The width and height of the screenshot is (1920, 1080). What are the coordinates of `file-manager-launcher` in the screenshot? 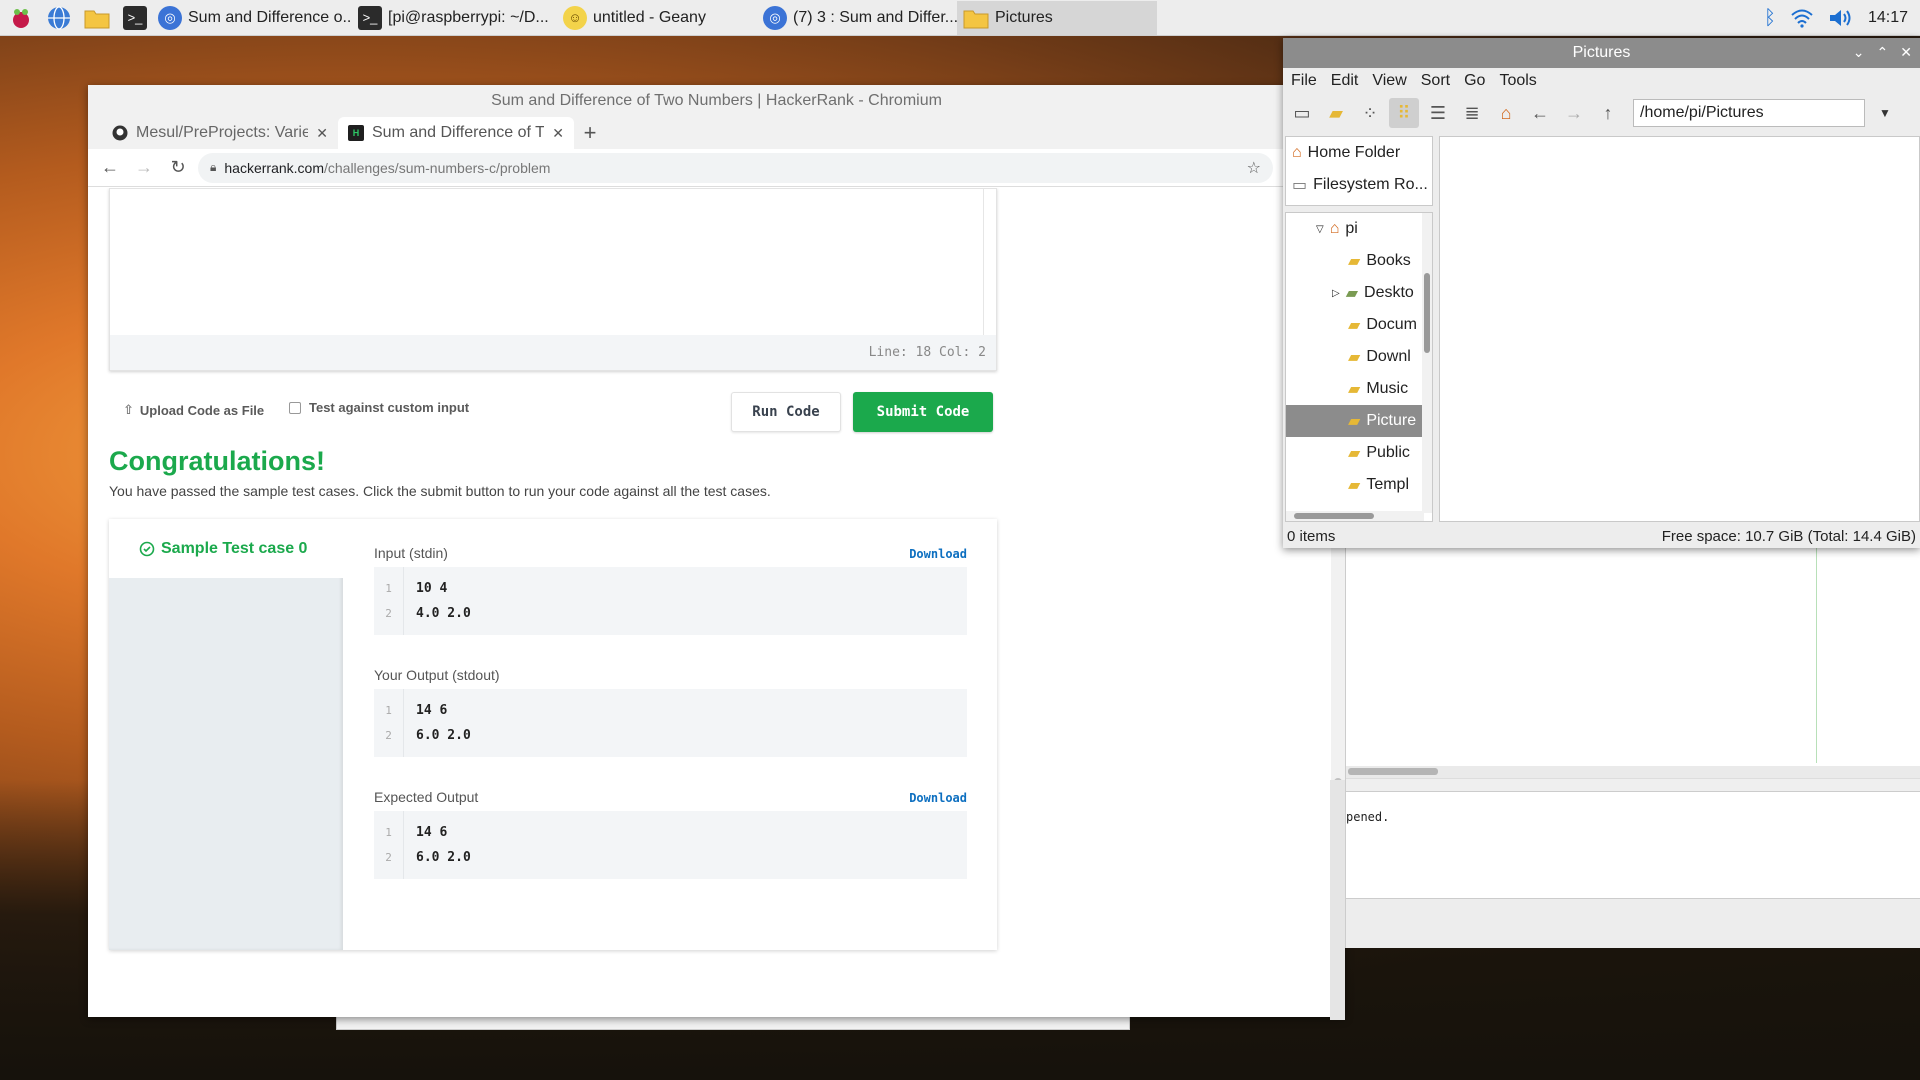 It's located at (97, 18).